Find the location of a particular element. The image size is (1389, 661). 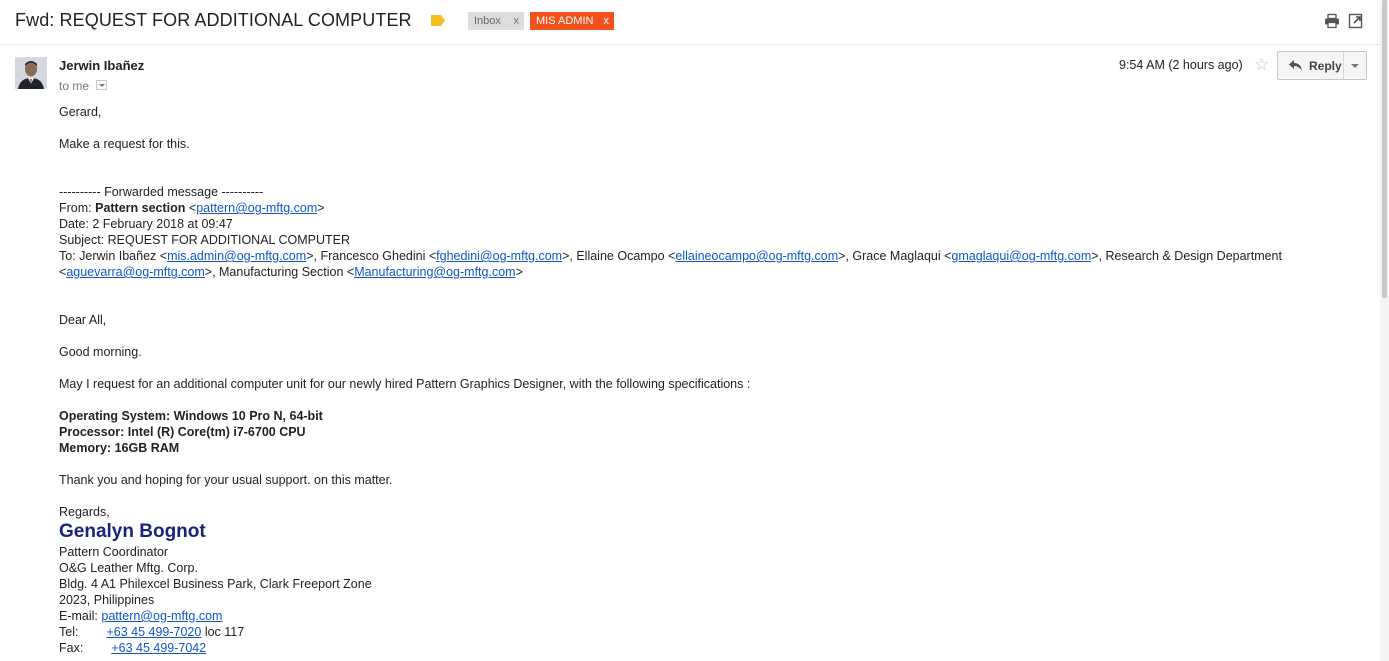

fax-label: Fax: is located at coordinates (71, 648).